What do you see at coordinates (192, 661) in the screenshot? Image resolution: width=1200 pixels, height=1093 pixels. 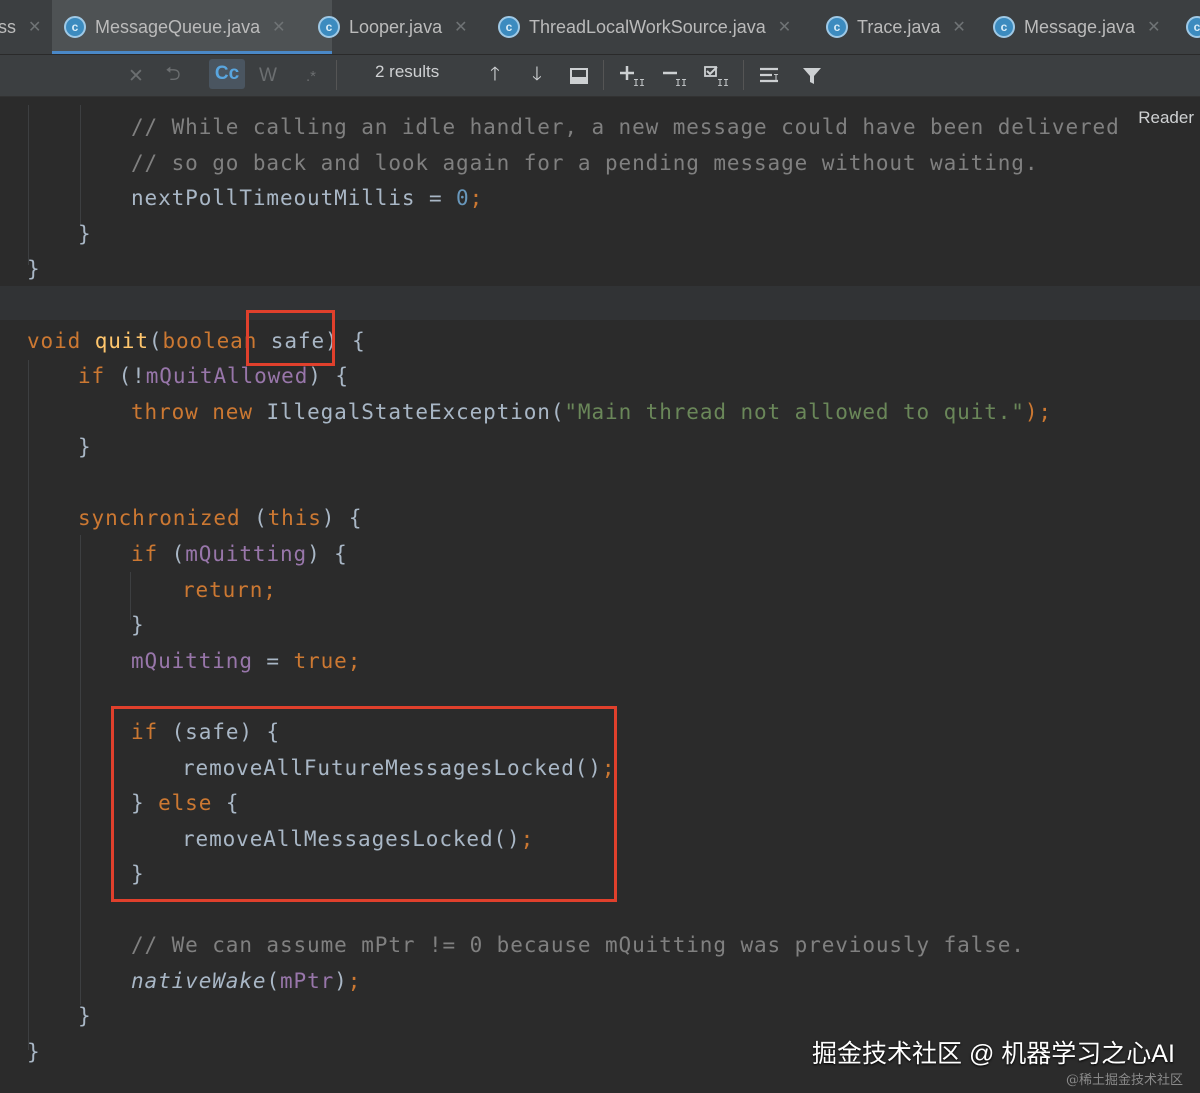 I see `field: mQuitting` at bounding box center [192, 661].